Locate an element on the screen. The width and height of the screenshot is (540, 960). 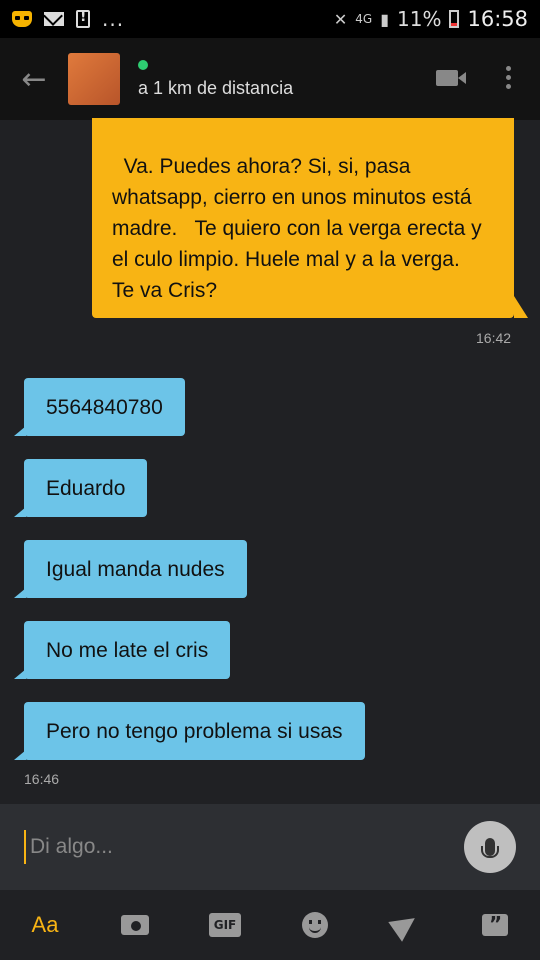
saved-phrases-button is located at coordinates (495, 925).